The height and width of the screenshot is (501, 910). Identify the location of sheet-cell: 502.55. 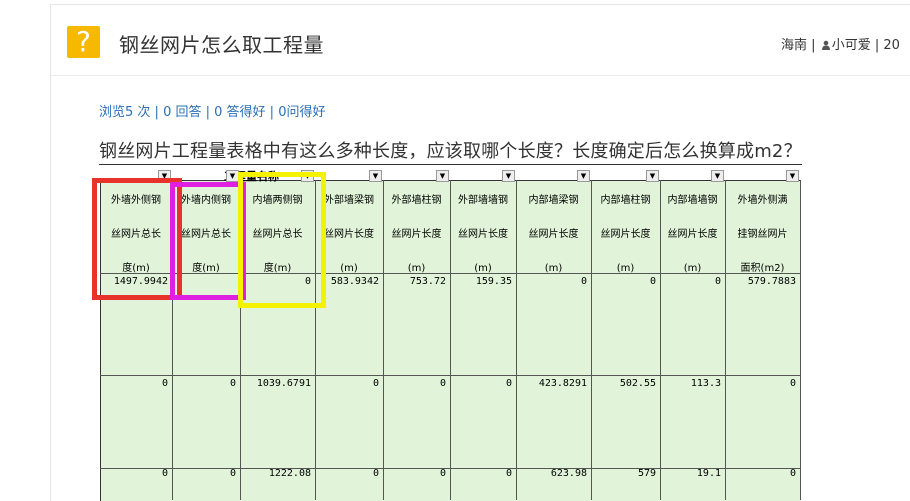
(637, 383).